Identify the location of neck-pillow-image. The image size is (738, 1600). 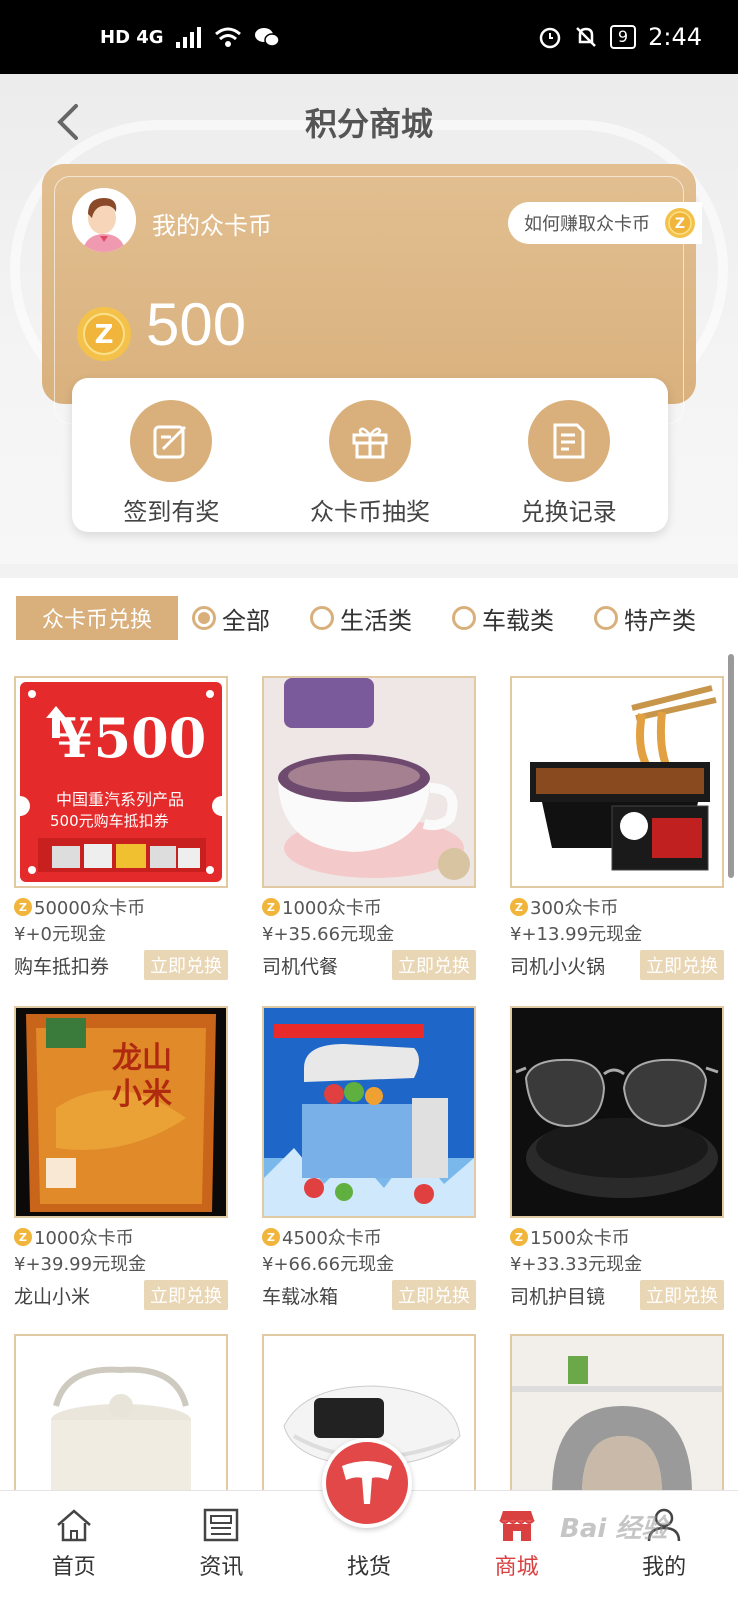
(617, 1414).